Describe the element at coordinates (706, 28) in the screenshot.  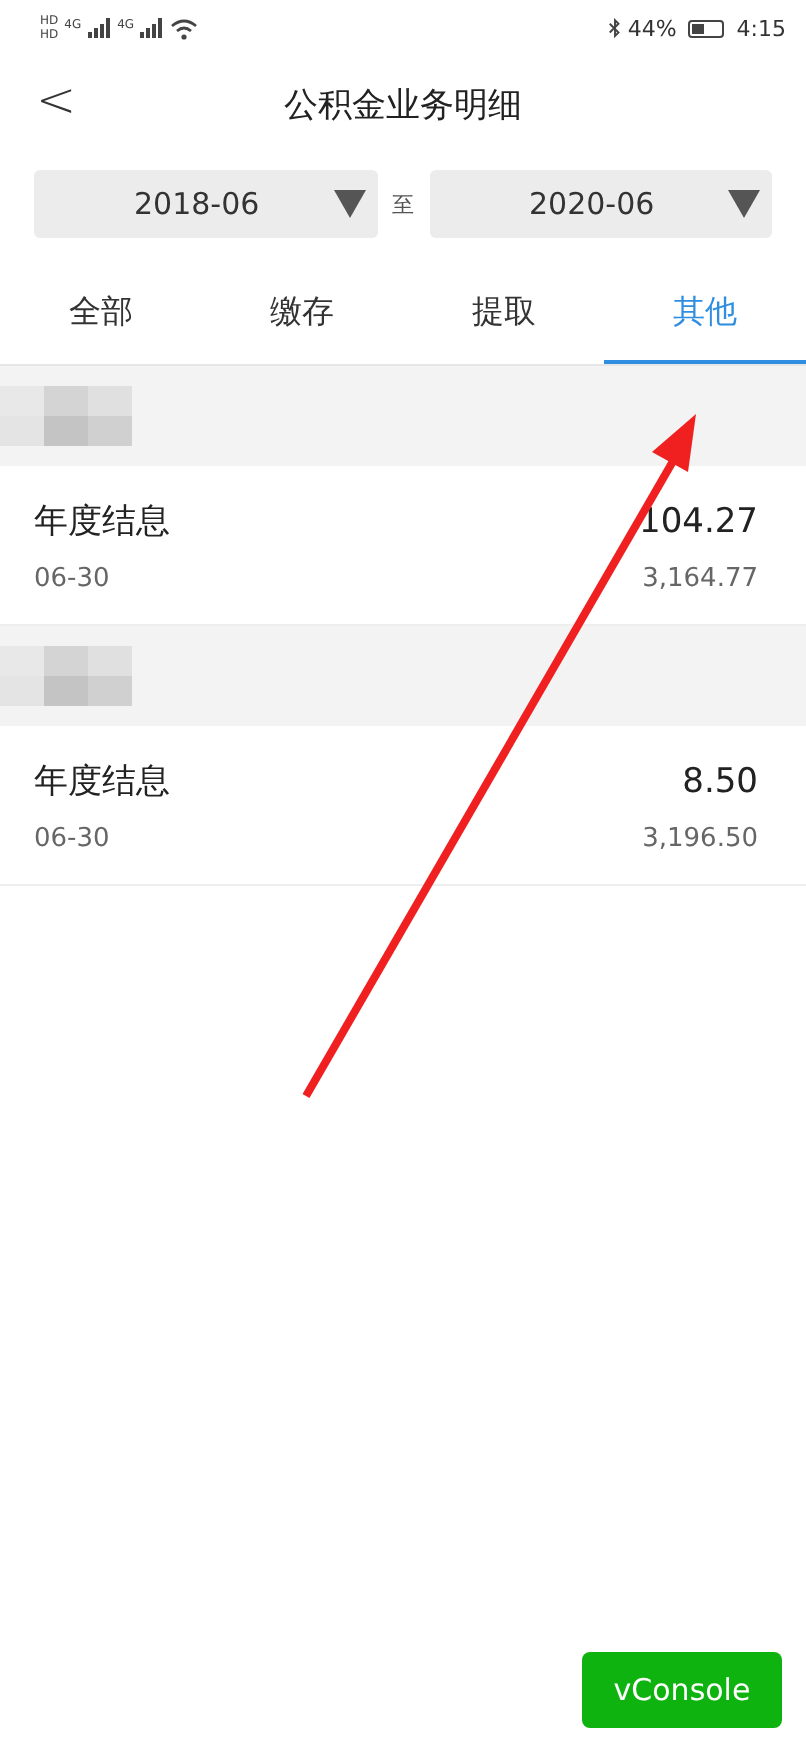
I see `battery-icon` at that location.